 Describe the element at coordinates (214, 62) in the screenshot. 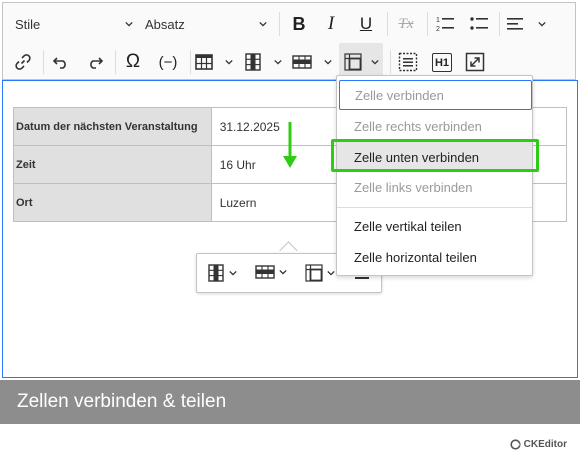

I see `insert-table-dropdown` at that location.